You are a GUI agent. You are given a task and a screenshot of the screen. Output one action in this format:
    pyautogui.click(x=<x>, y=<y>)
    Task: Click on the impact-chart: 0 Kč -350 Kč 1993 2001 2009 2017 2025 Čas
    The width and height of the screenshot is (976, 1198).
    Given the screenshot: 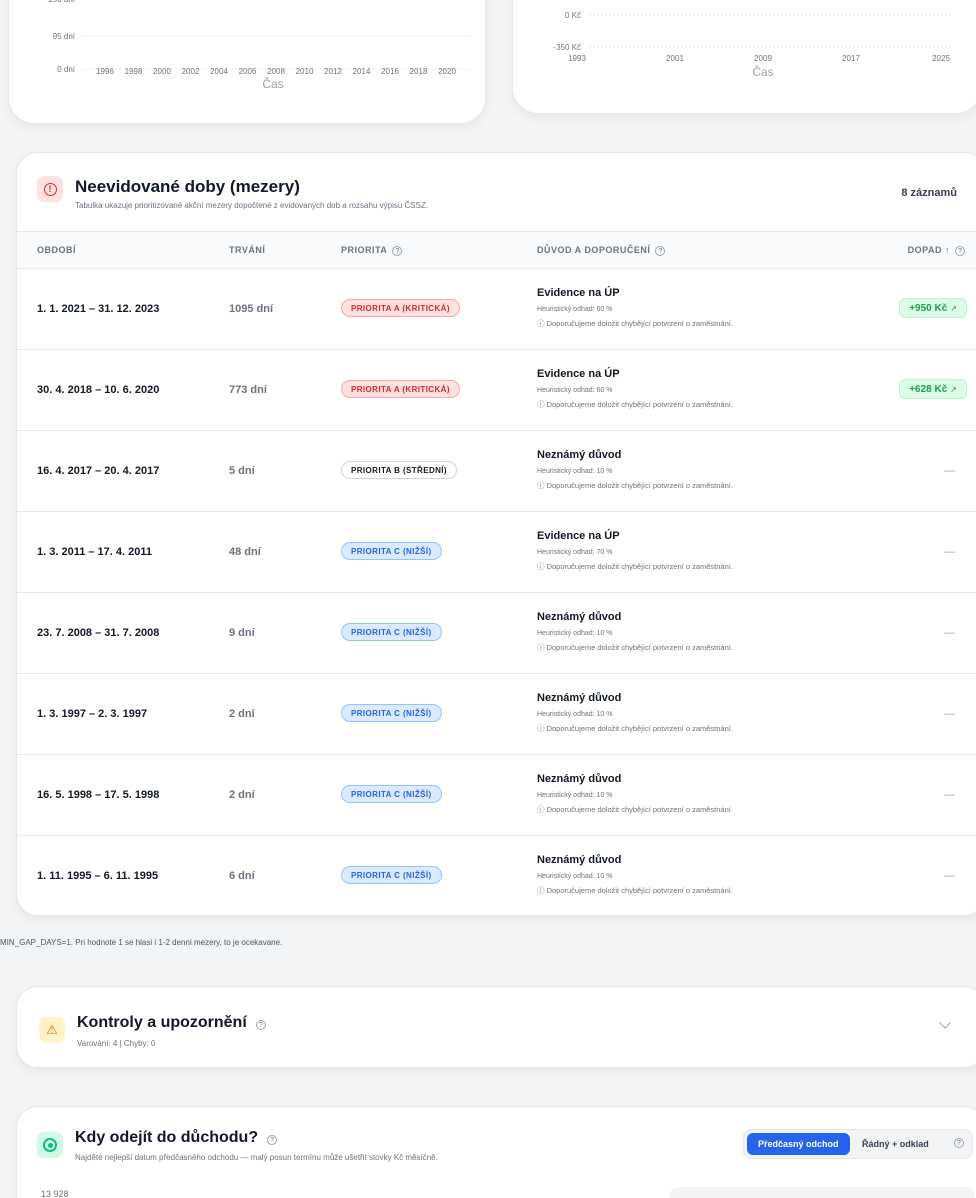 What is the action you would take?
    pyautogui.click(x=753, y=45)
    